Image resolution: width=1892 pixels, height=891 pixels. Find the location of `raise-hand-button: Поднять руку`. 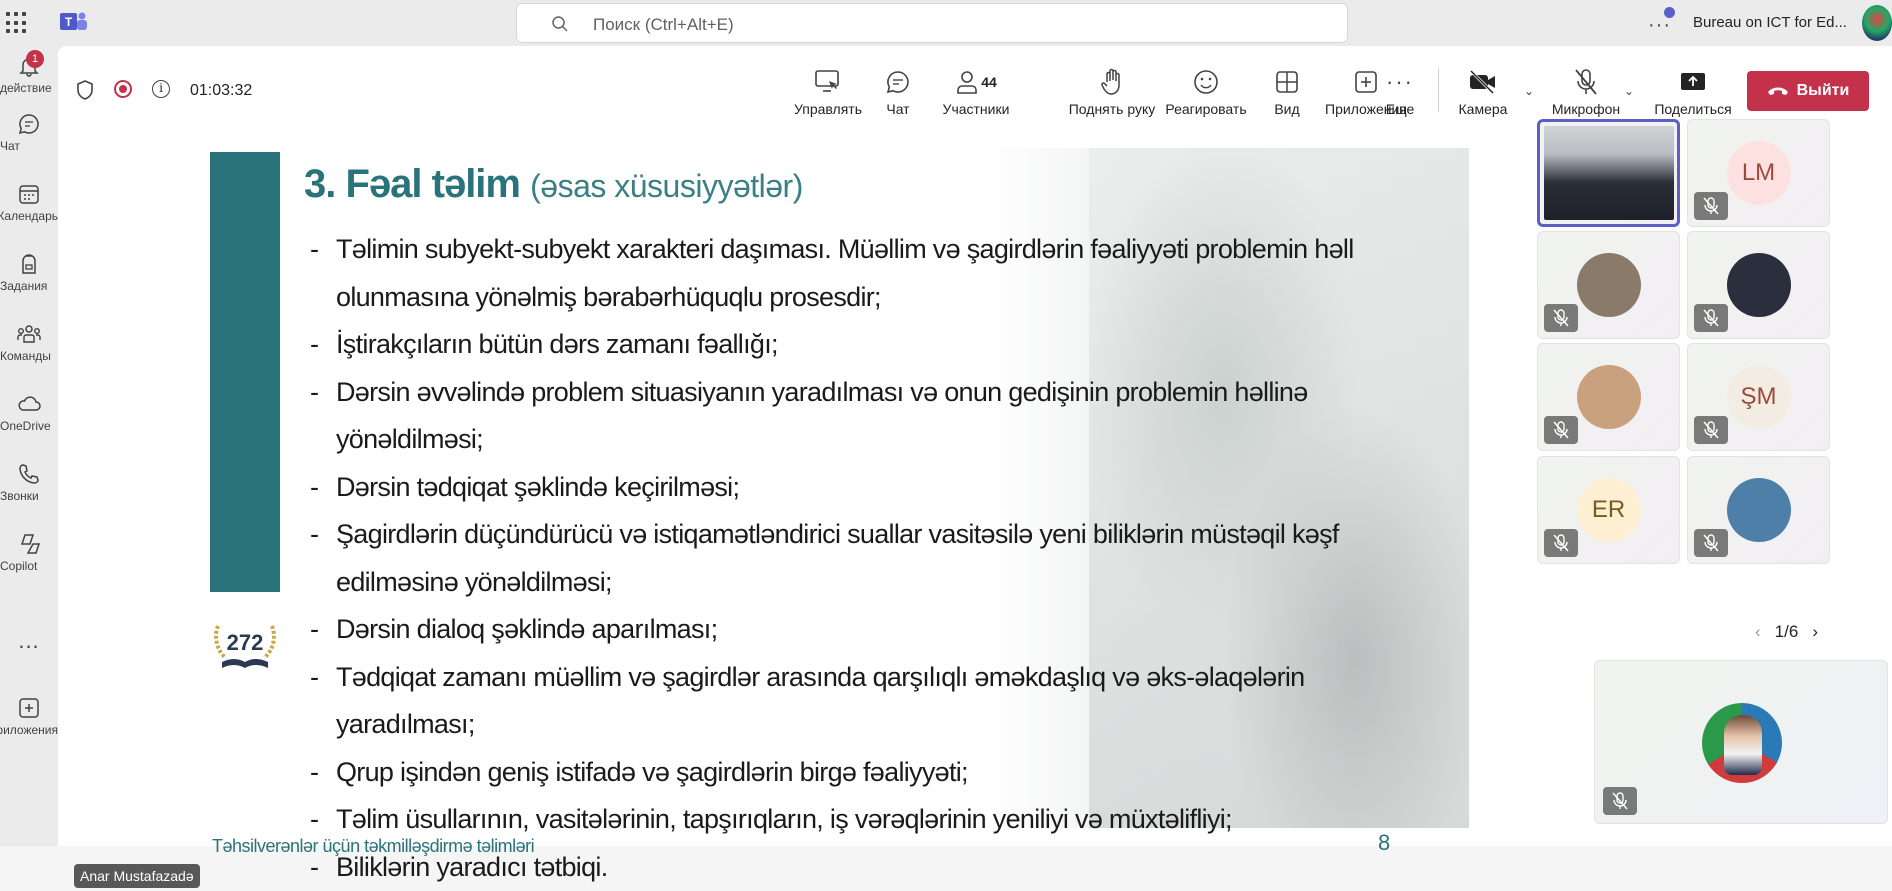

raise-hand-button: Поднять руку is located at coordinates (1112, 92).